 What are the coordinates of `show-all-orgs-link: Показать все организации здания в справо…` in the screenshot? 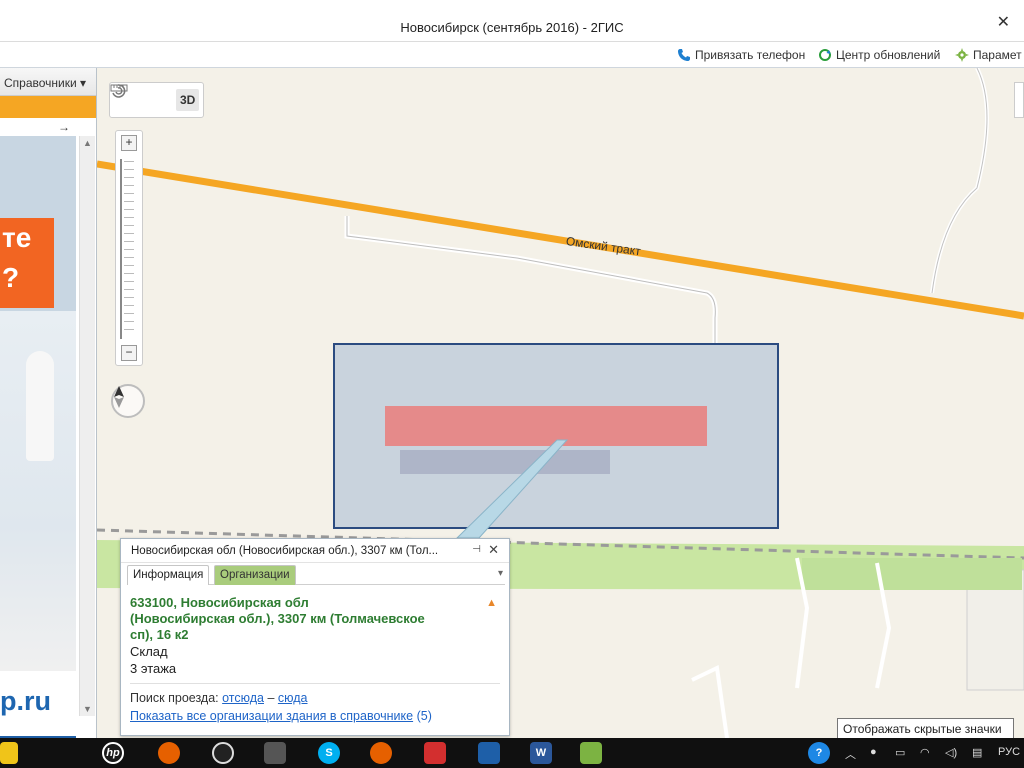 It's located at (271, 716).